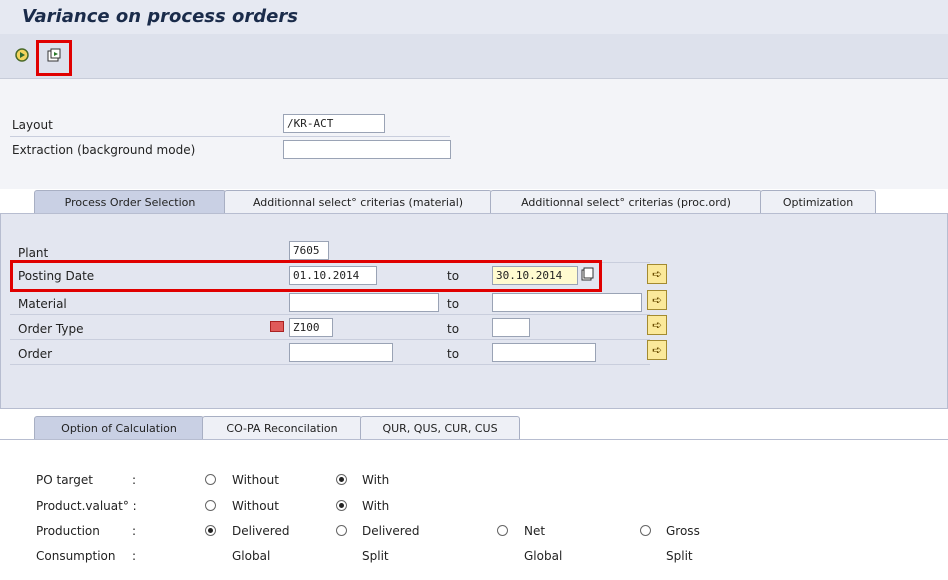 This screenshot has width=948, height=580. I want to click on product-valuation-with-radio, so click(341, 505).